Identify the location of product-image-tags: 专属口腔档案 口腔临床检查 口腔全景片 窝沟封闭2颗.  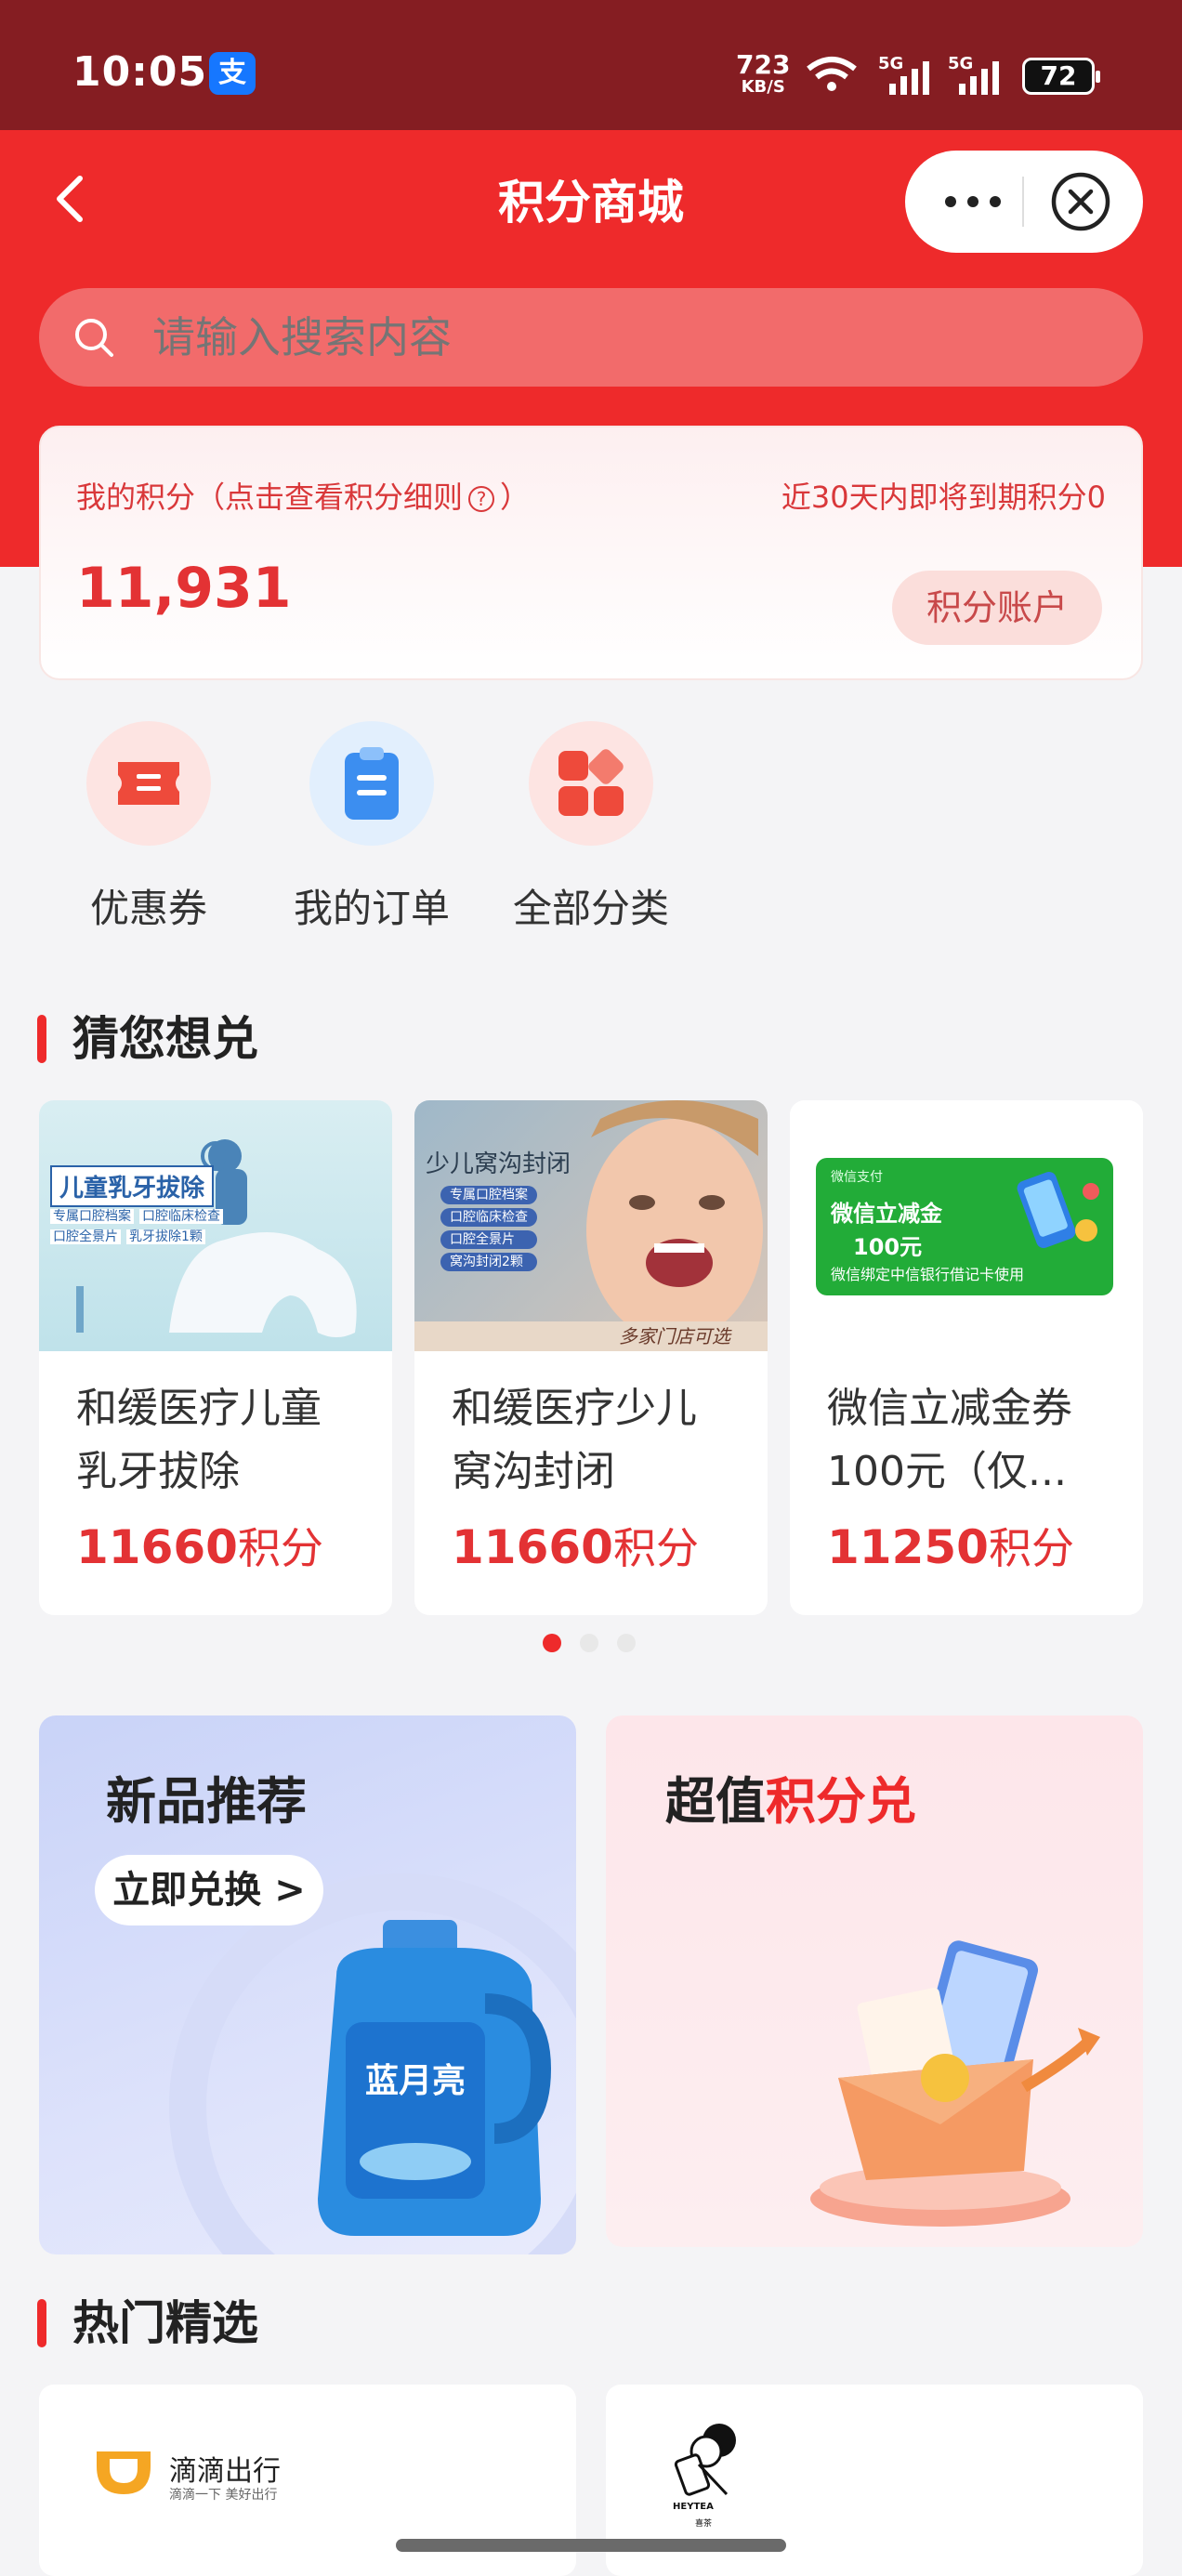
(488, 1228).